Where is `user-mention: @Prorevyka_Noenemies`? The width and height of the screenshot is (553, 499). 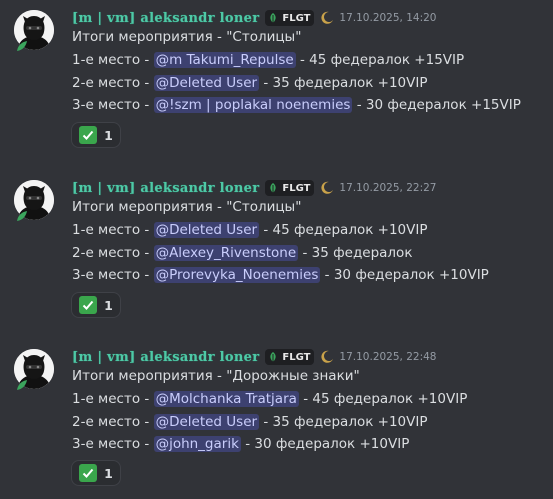 user-mention: @Prorevyka_Noenemies is located at coordinates (237, 275).